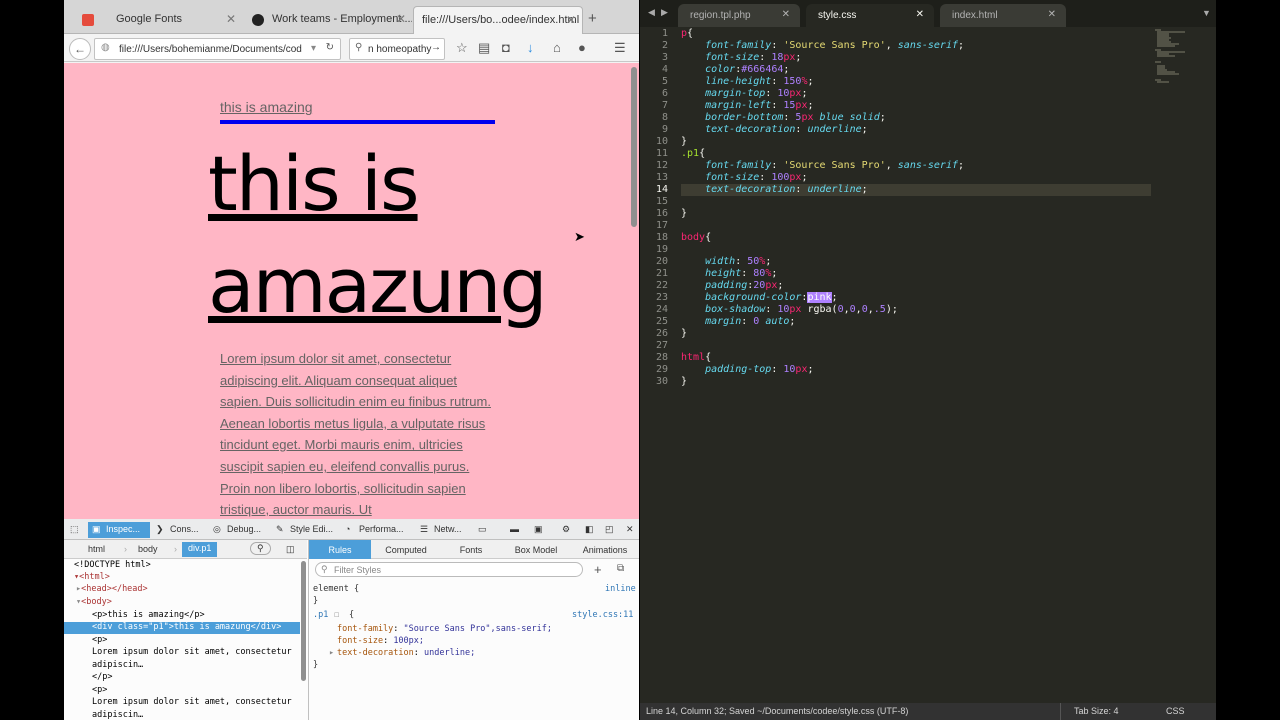 The width and height of the screenshot is (1280, 720). I want to click on code-line: p{, so click(687, 33).